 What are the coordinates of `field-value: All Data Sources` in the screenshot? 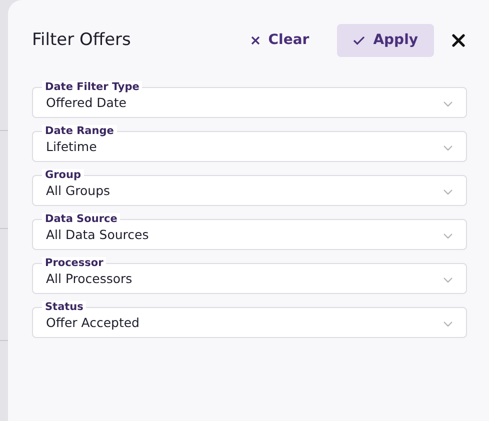 It's located at (98, 235).